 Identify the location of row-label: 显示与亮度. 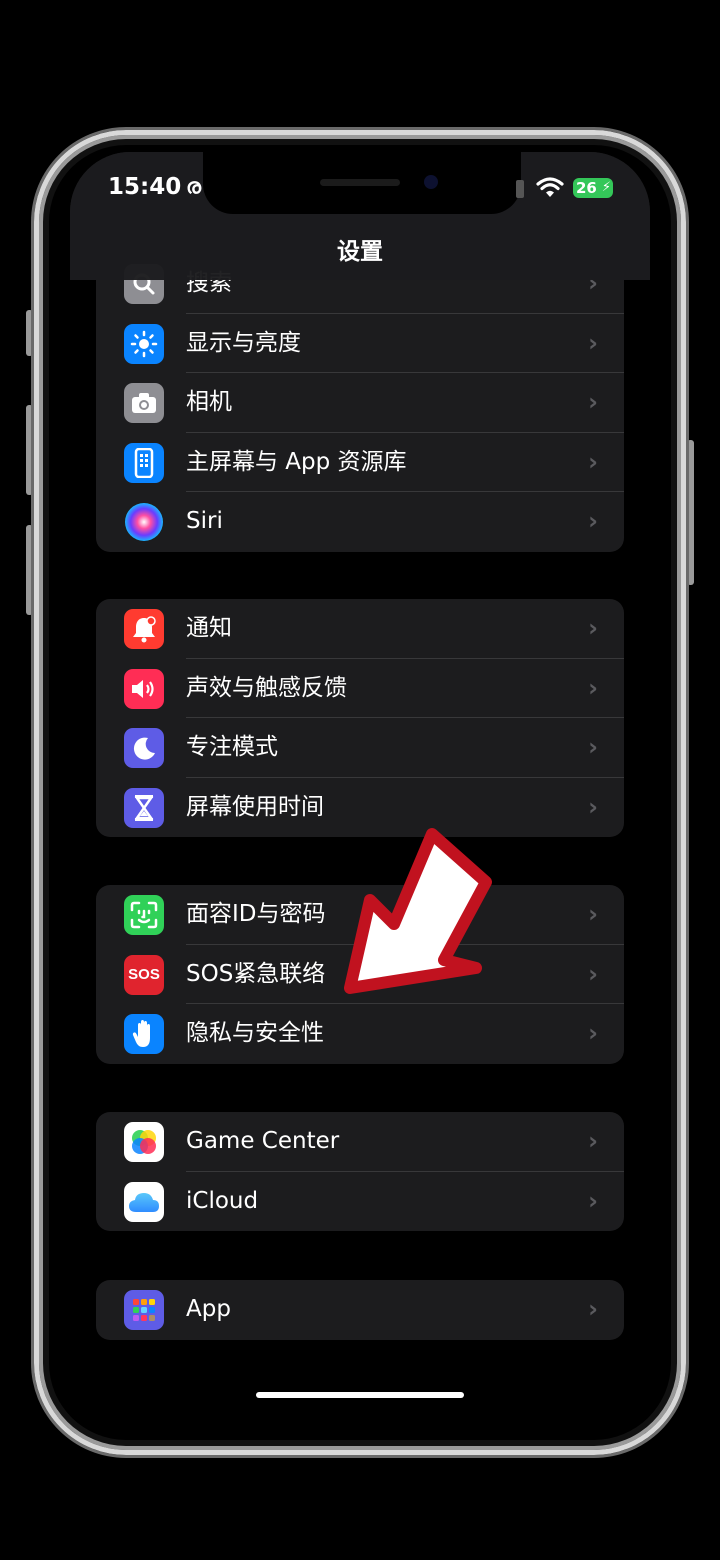
(243, 342).